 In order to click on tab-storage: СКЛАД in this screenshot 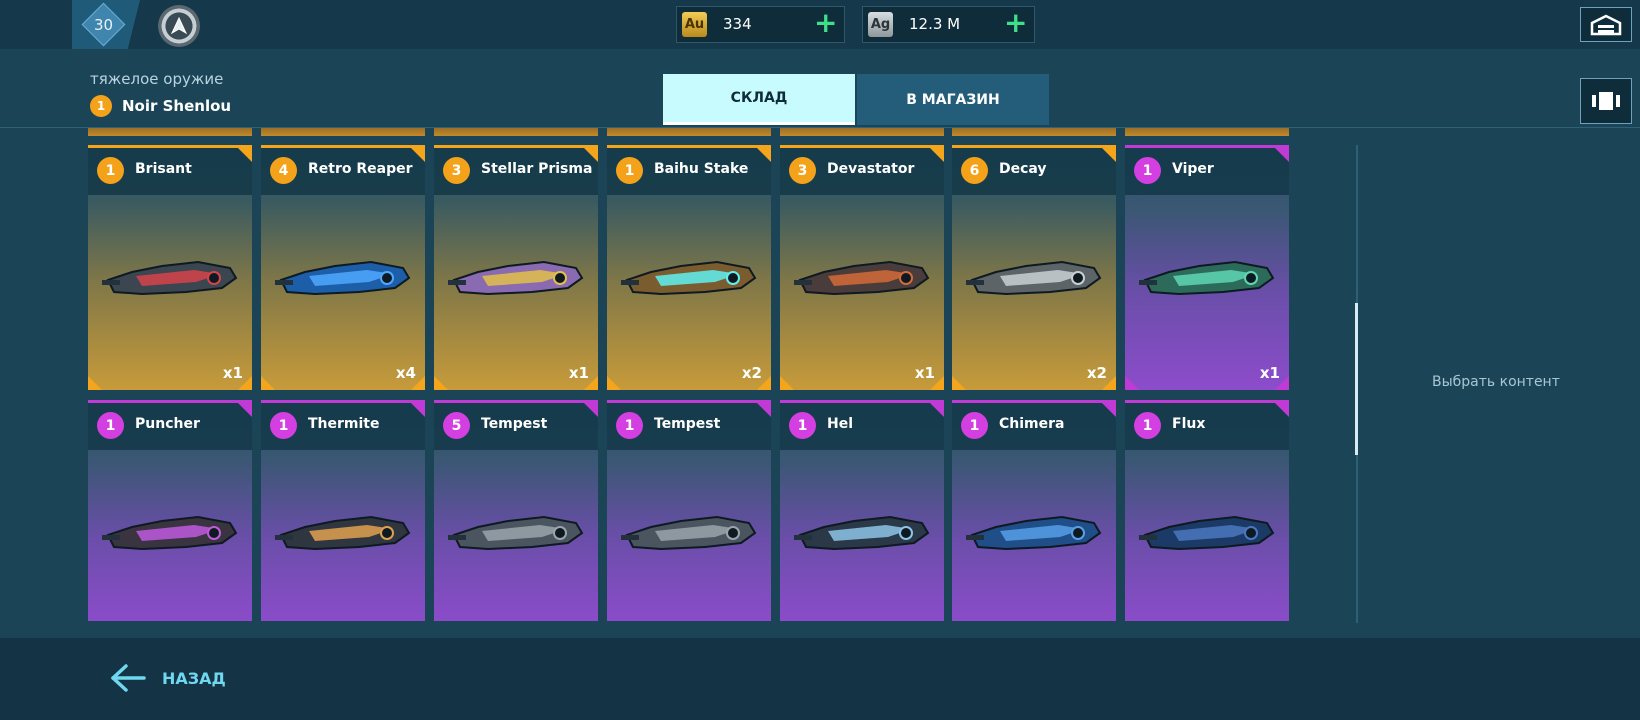, I will do `click(759, 99)`.